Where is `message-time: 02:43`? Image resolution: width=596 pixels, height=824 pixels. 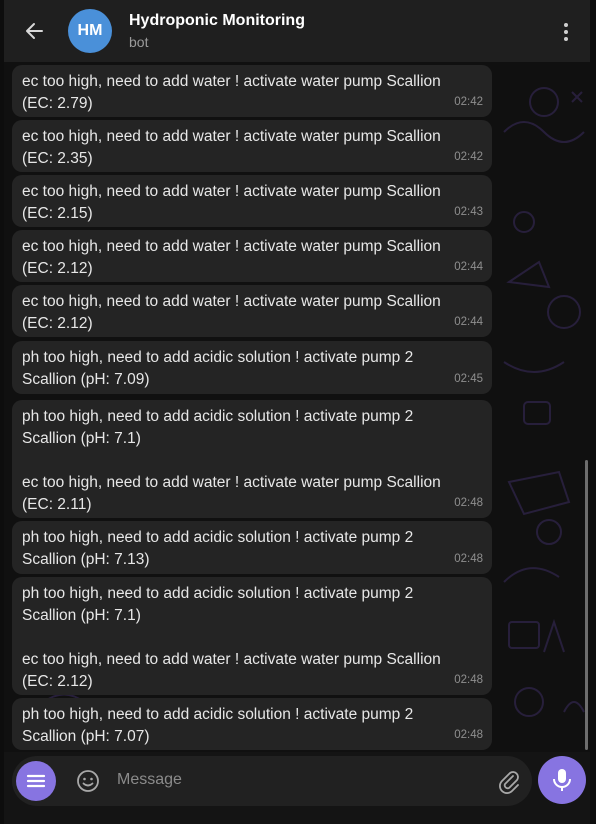
message-time: 02:43 is located at coordinates (468, 212).